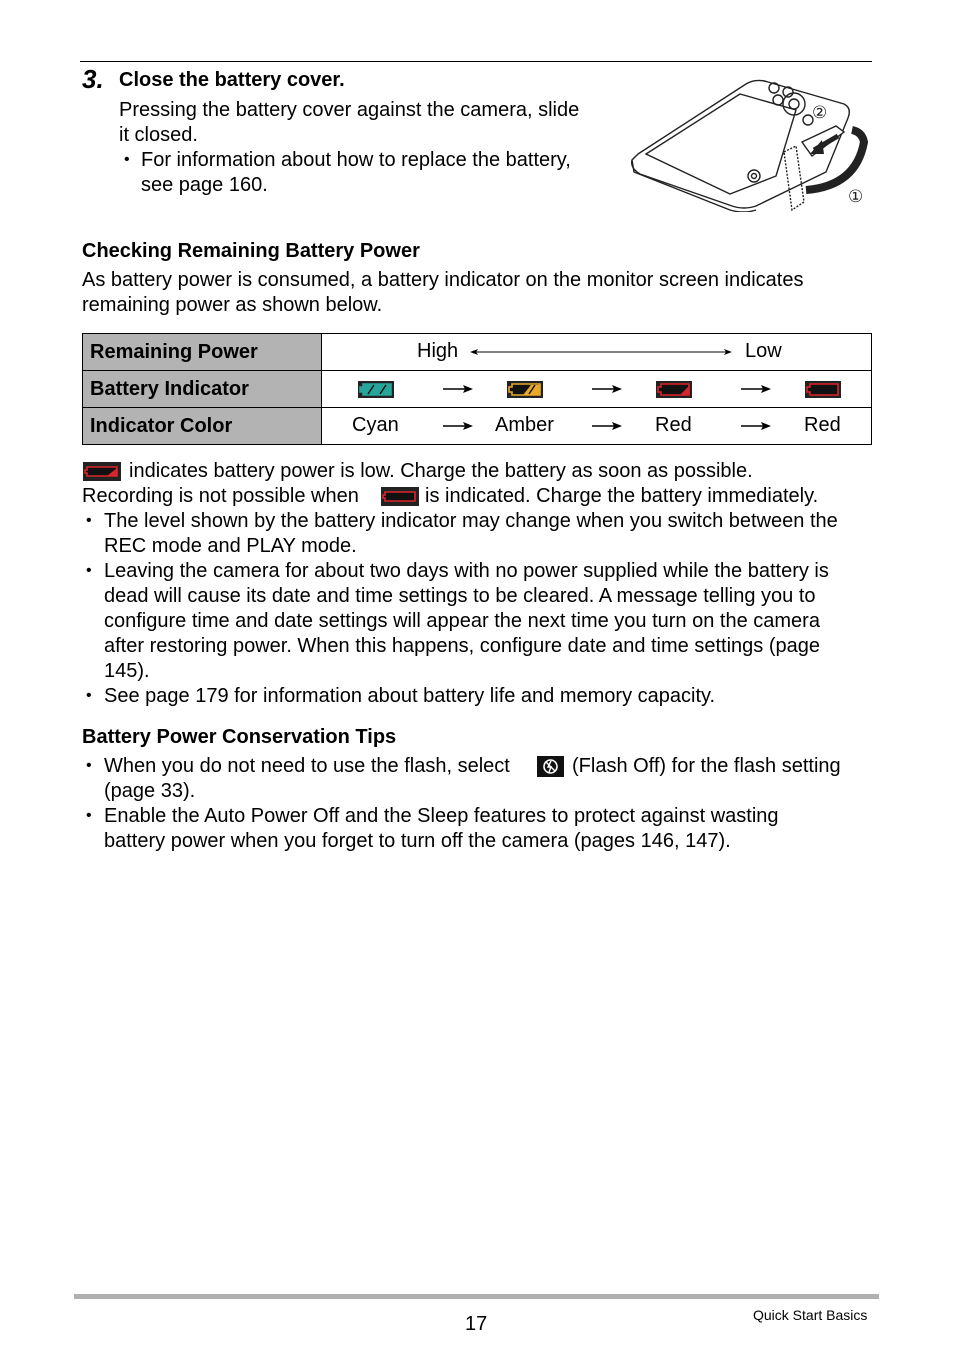 This screenshot has height=1357, width=954. Describe the element at coordinates (476, 1296) in the screenshot. I see `footer-rule` at that location.